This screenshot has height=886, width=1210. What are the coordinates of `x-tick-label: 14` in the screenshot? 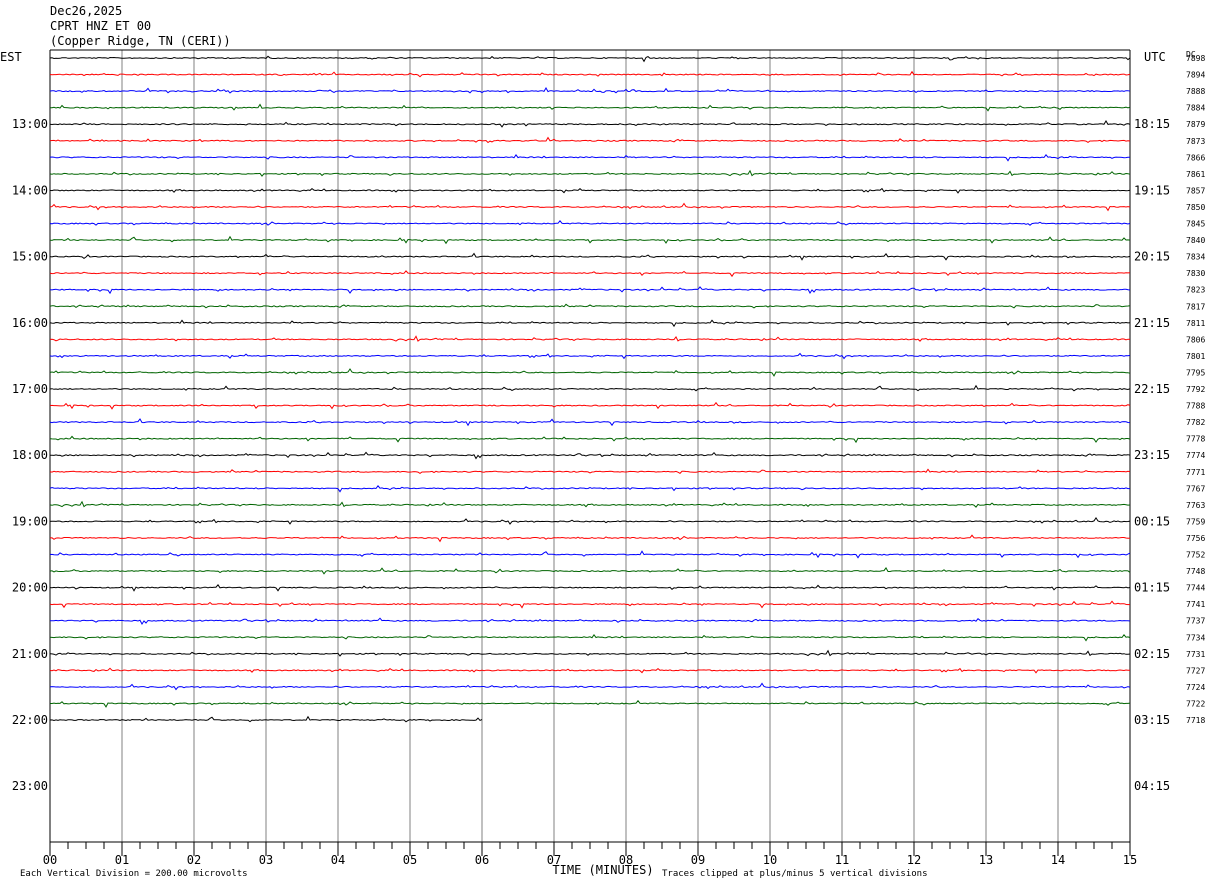 It's located at (1058, 860).